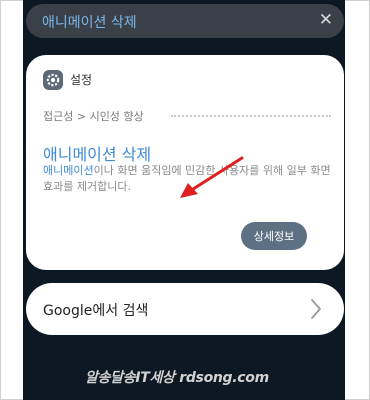 The width and height of the screenshot is (370, 400). What do you see at coordinates (53, 80) in the screenshot?
I see `gear-icon` at bounding box center [53, 80].